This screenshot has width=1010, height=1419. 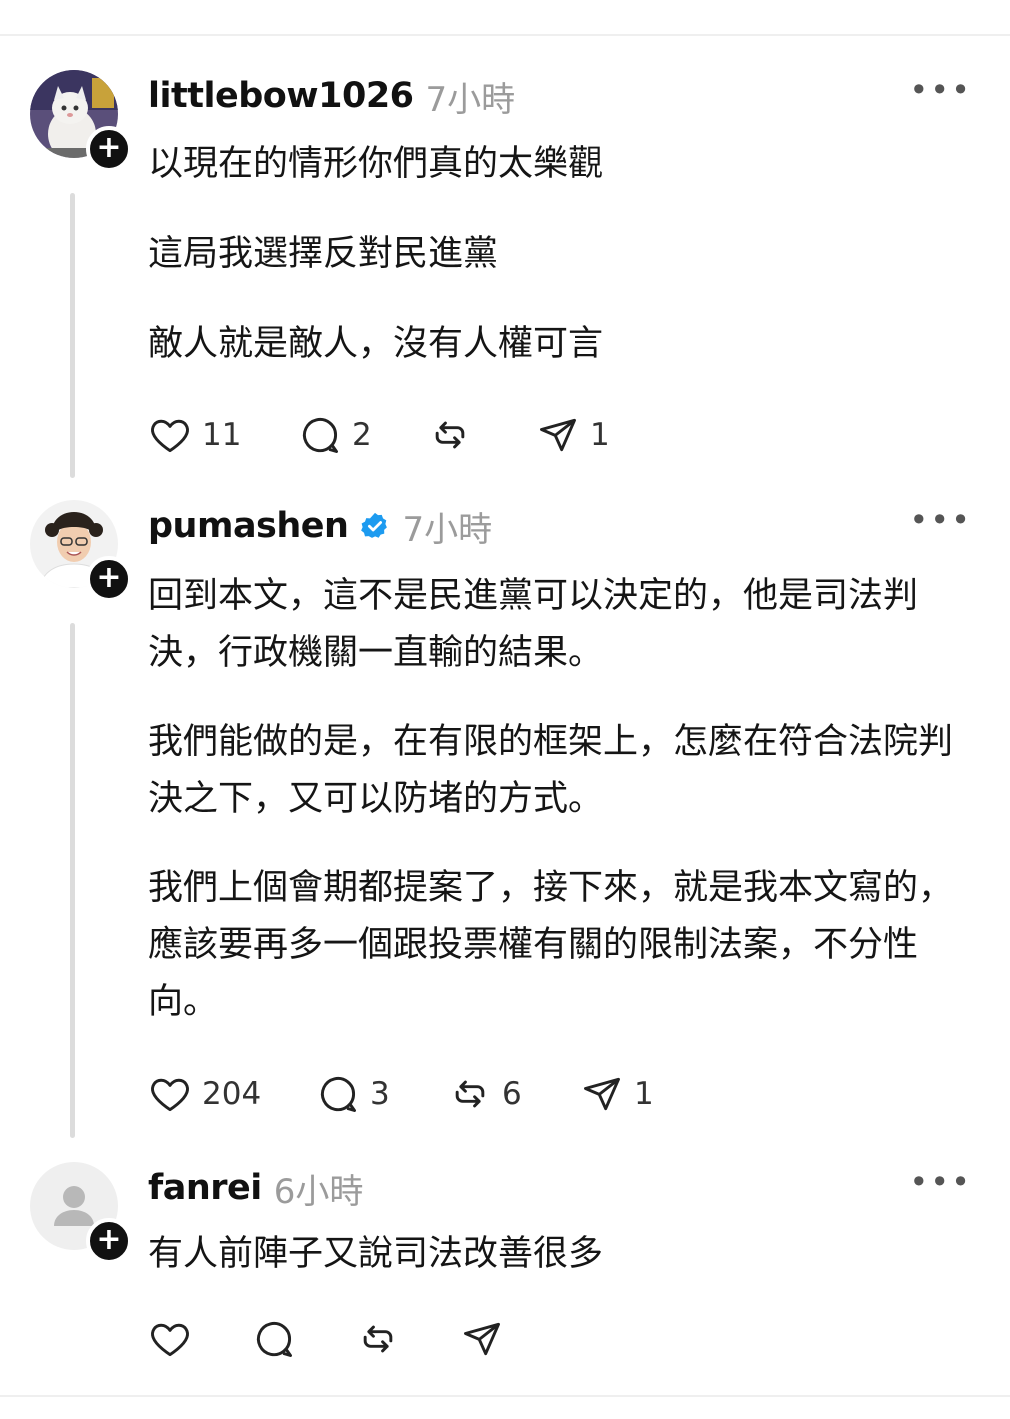 I want to click on repost-count: 6, so click(x=512, y=1094).